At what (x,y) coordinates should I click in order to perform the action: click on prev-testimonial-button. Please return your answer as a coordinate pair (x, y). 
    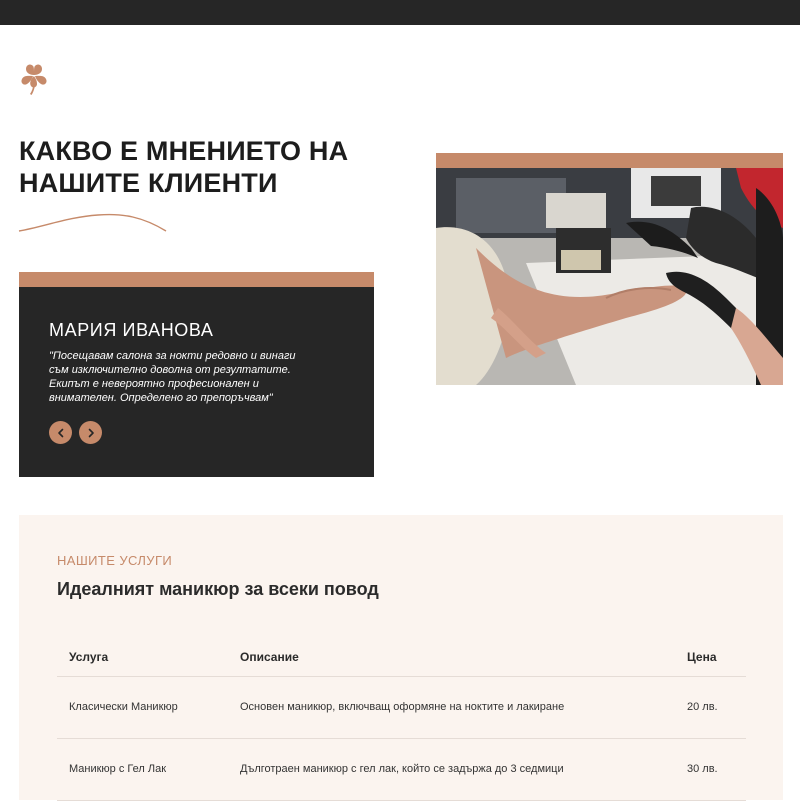
    Looking at the image, I should click on (60, 432).